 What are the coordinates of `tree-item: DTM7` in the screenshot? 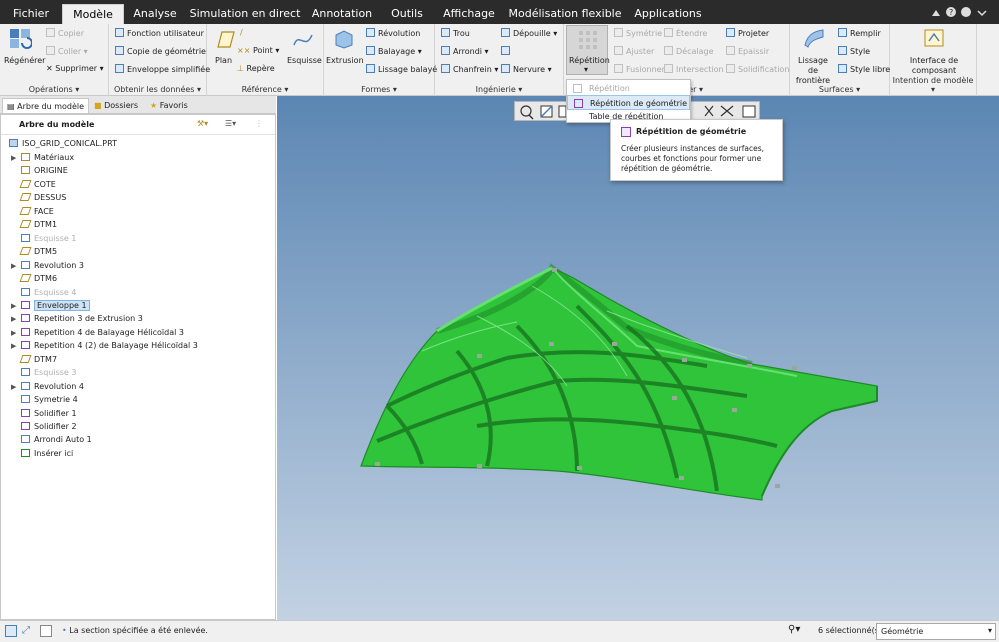 It's located at (29, 359).